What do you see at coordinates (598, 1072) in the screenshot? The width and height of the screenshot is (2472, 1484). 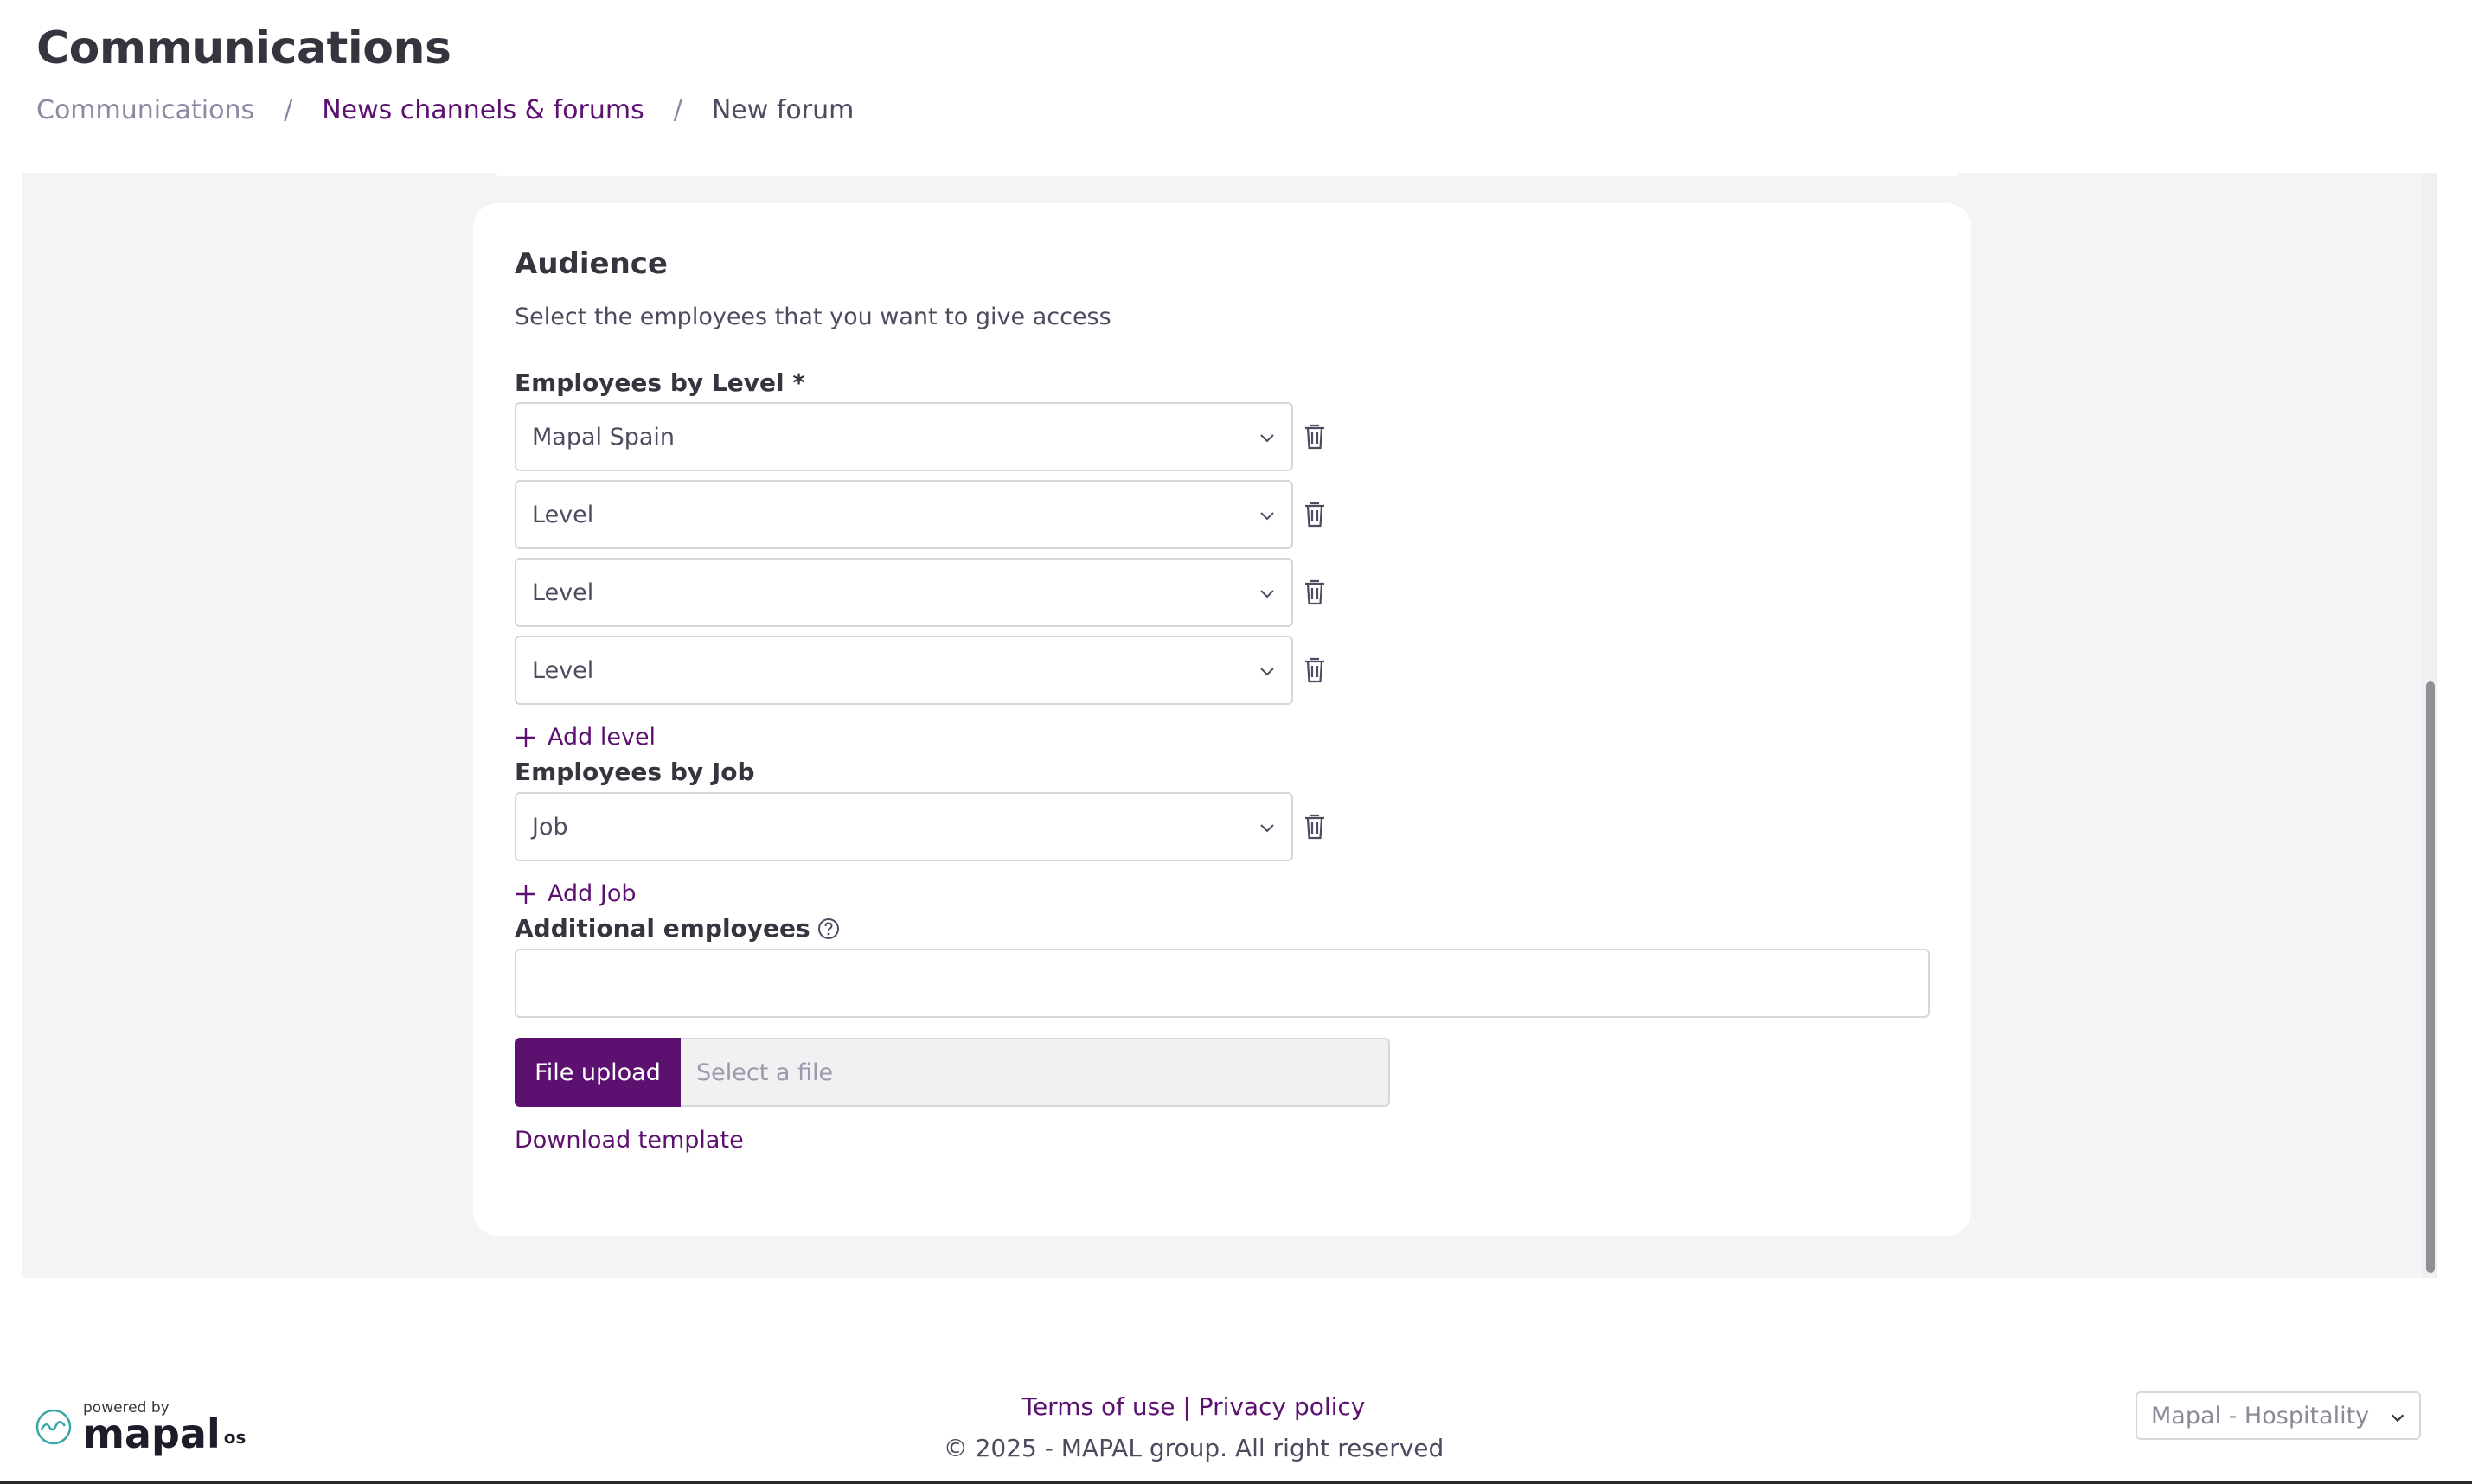 I see `file-upload-button: File upload` at bounding box center [598, 1072].